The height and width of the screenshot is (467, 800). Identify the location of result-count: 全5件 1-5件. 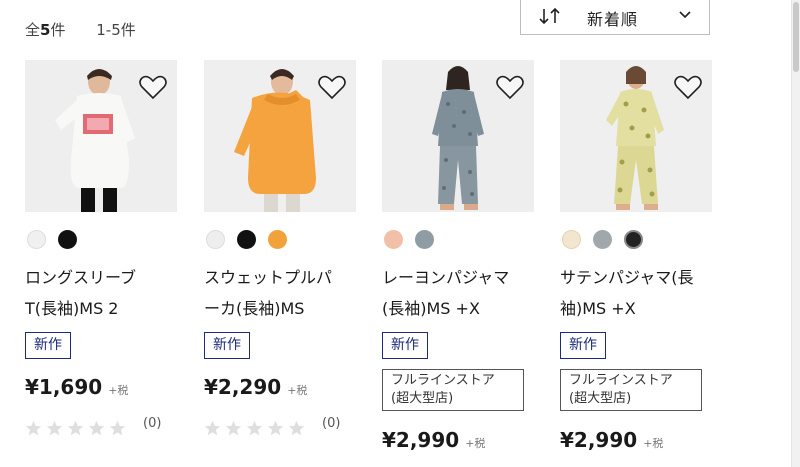
(80, 29).